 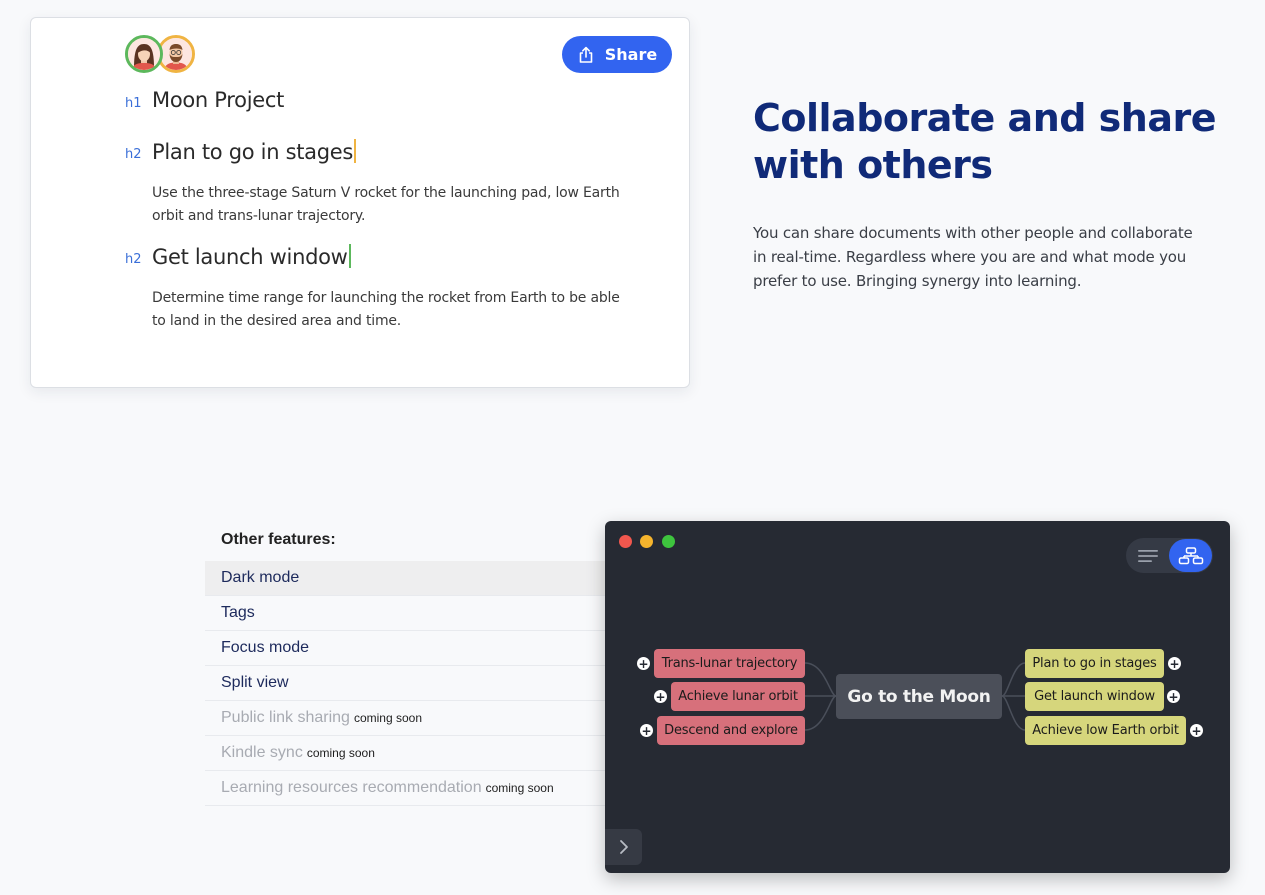 What do you see at coordinates (133, 103) in the screenshot?
I see `heading-level-tag: h1` at bounding box center [133, 103].